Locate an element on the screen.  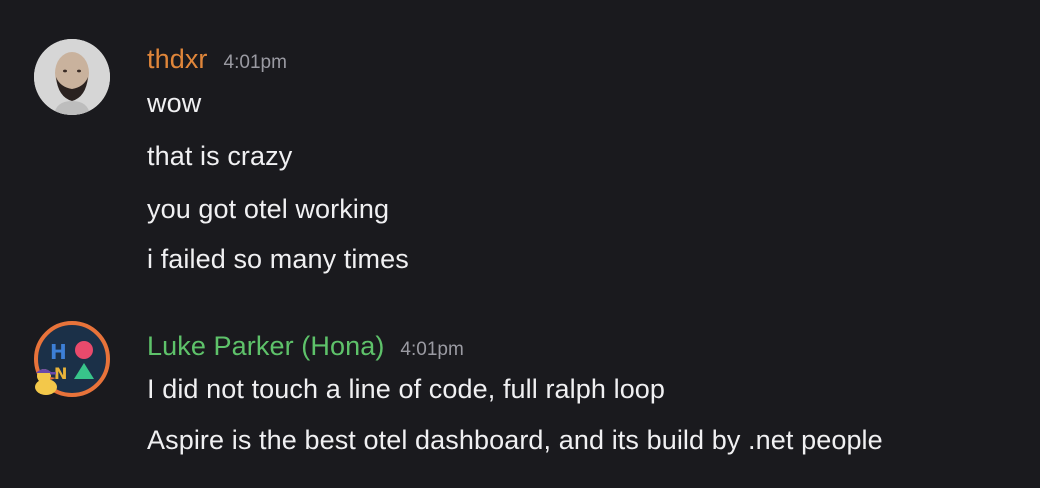
svg-text: N is located at coordinates (60, 373).